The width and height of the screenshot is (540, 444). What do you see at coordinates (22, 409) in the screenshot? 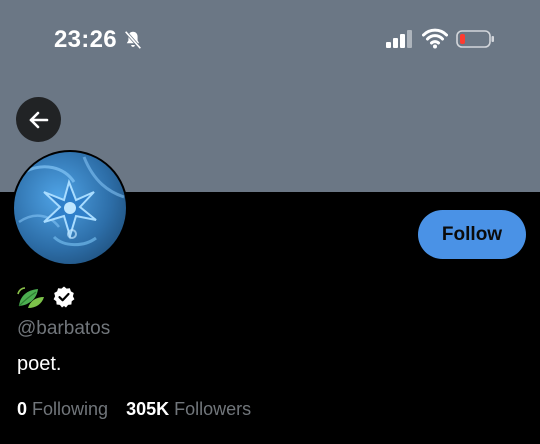
I see `following-count: 0` at bounding box center [22, 409].